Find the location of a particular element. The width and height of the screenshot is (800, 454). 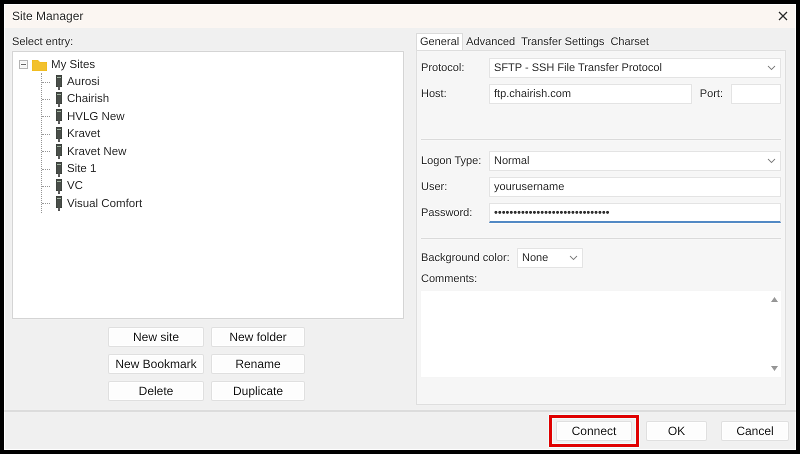

site-label: Aurosi is located at coordinates (83, 82).